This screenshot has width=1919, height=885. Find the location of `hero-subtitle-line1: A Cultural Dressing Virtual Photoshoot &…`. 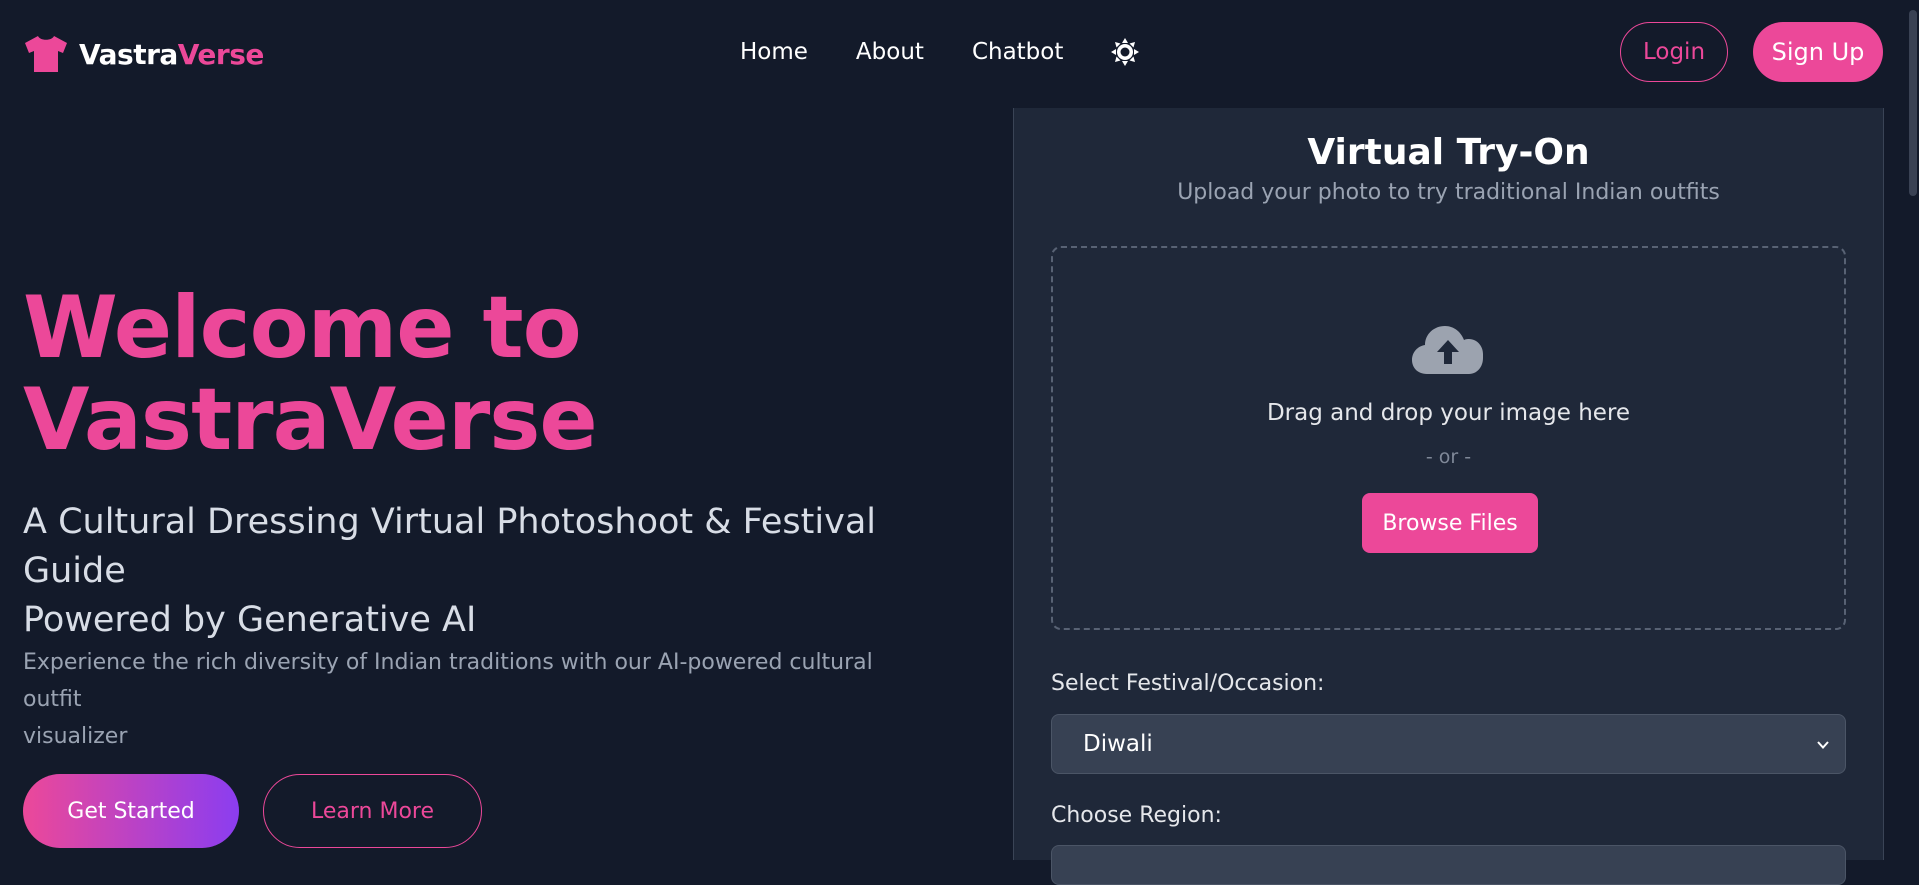

hero-subtitle-line1: A Cultural Dressing Virtual Photoshoot &… is located at coordinates (449, 546).